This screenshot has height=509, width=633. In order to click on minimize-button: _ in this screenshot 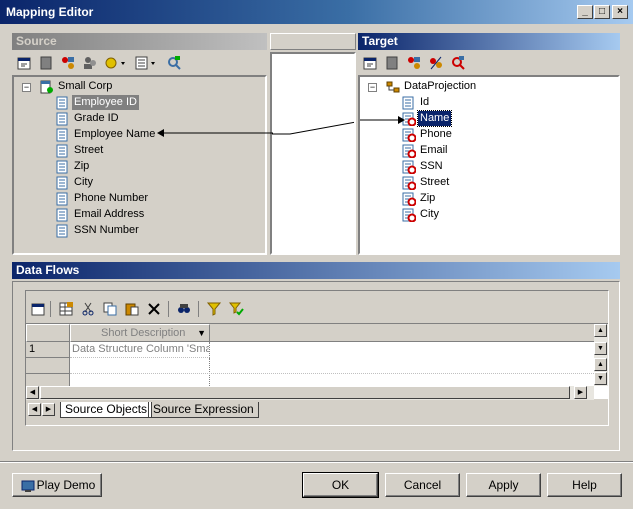, I will do `click(585, 12)`.